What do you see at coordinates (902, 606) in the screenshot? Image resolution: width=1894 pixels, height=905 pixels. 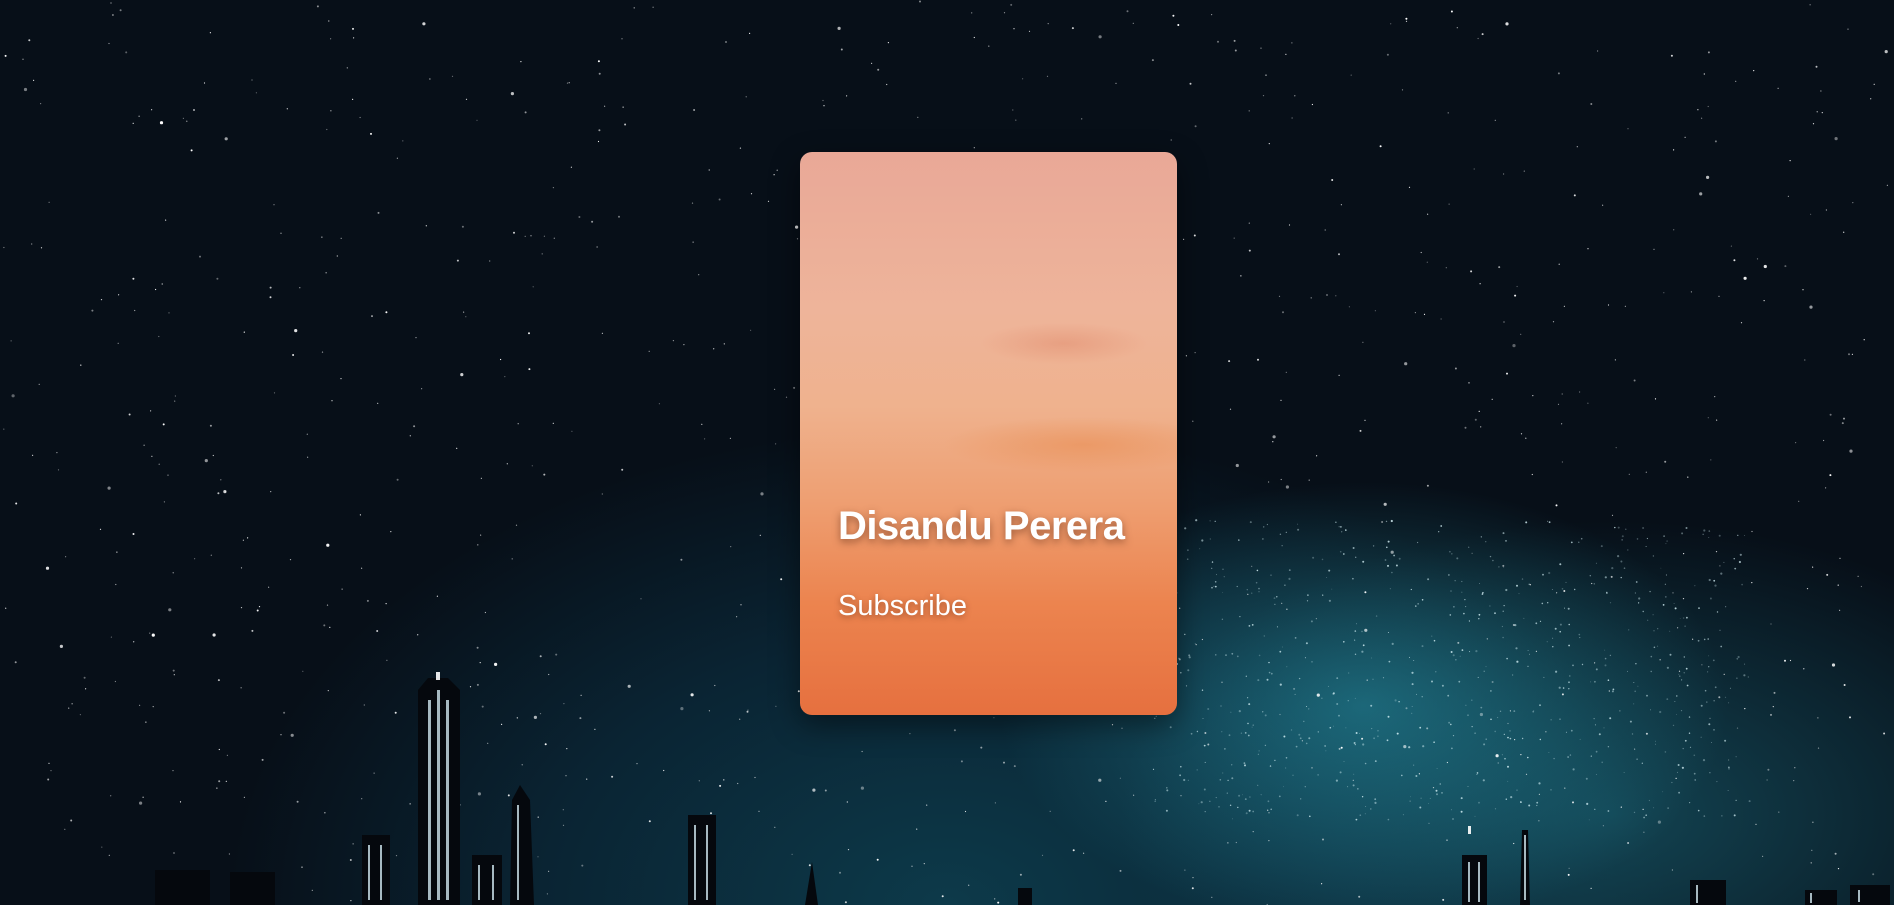 I see `subscribe-button: Subscribe` at bounding box center [902, 606].